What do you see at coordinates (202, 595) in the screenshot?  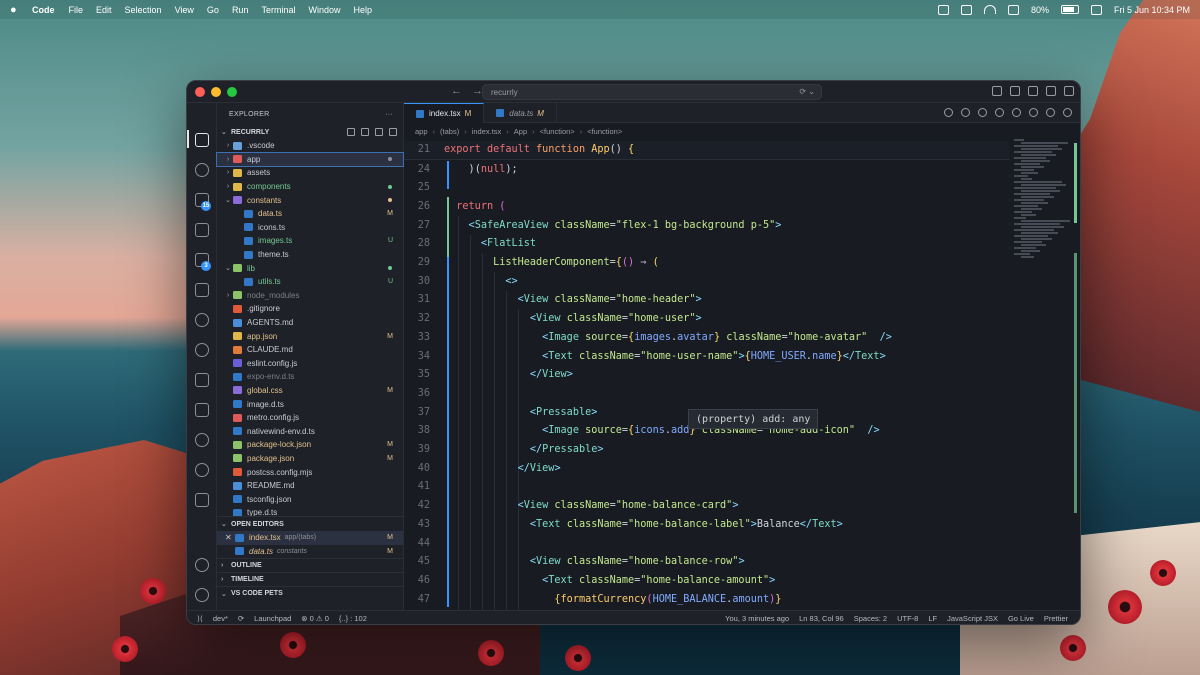 I see `gear-icon` at bounding box center [202, 595].